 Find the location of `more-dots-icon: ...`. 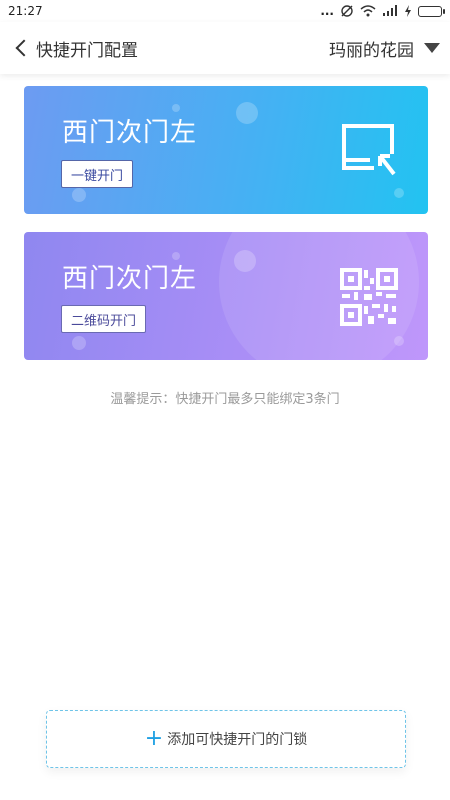

more-dots-icon: ... is located at coordinates (327, 11).